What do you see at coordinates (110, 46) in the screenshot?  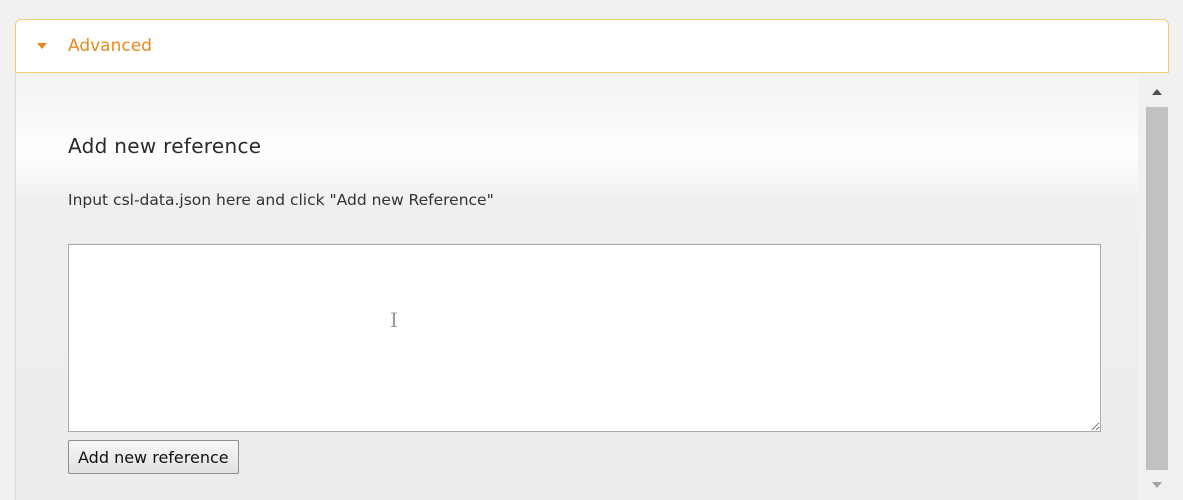 I see `accordion-title: Advanced` at bounding box center [110, 46].